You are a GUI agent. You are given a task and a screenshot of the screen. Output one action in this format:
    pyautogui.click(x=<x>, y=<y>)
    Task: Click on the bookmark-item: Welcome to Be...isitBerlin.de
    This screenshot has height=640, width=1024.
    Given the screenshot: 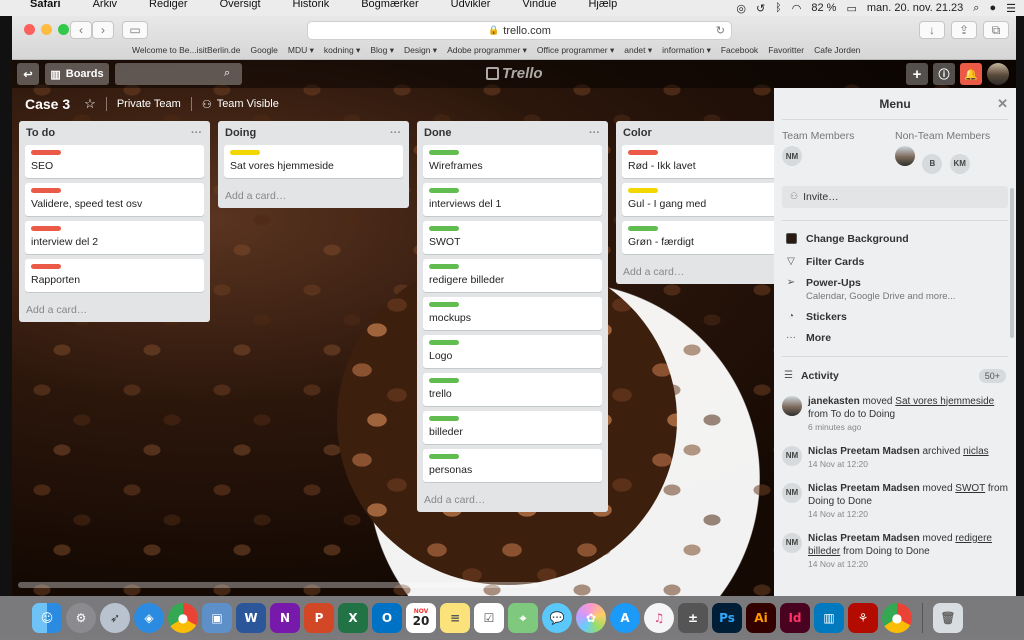 What is the action you would take?
    pyautogui.click(x=186, y=50)
    